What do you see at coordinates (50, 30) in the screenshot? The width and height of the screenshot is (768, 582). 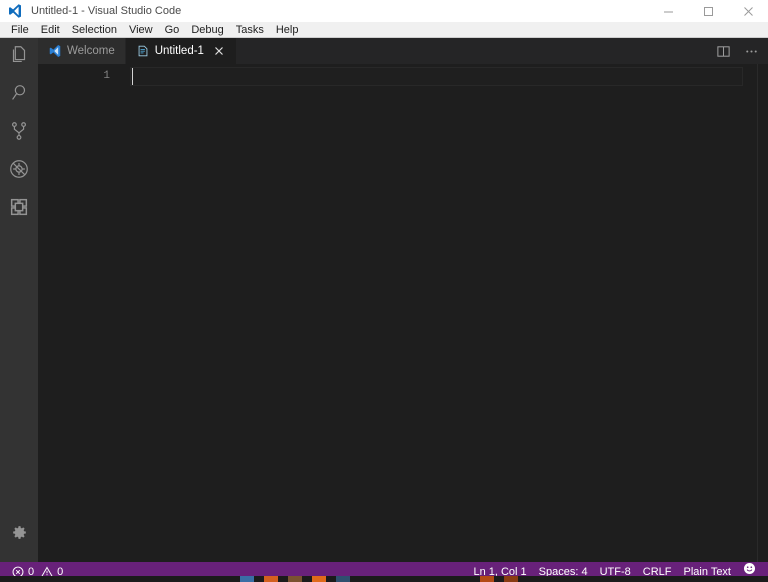 I see `menu-item-edit: Edit` at bounding box center [50, 30].